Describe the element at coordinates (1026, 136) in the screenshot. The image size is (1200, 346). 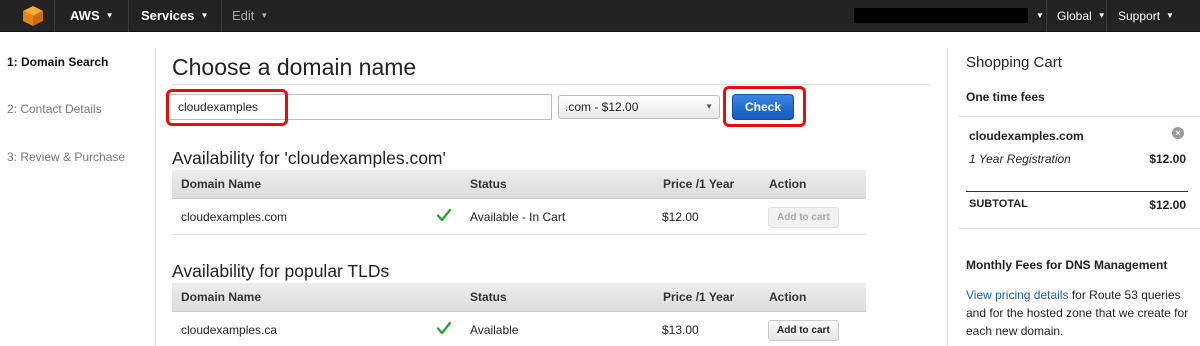
I see `cart-item-domain: cloudexamples.com` at that location.